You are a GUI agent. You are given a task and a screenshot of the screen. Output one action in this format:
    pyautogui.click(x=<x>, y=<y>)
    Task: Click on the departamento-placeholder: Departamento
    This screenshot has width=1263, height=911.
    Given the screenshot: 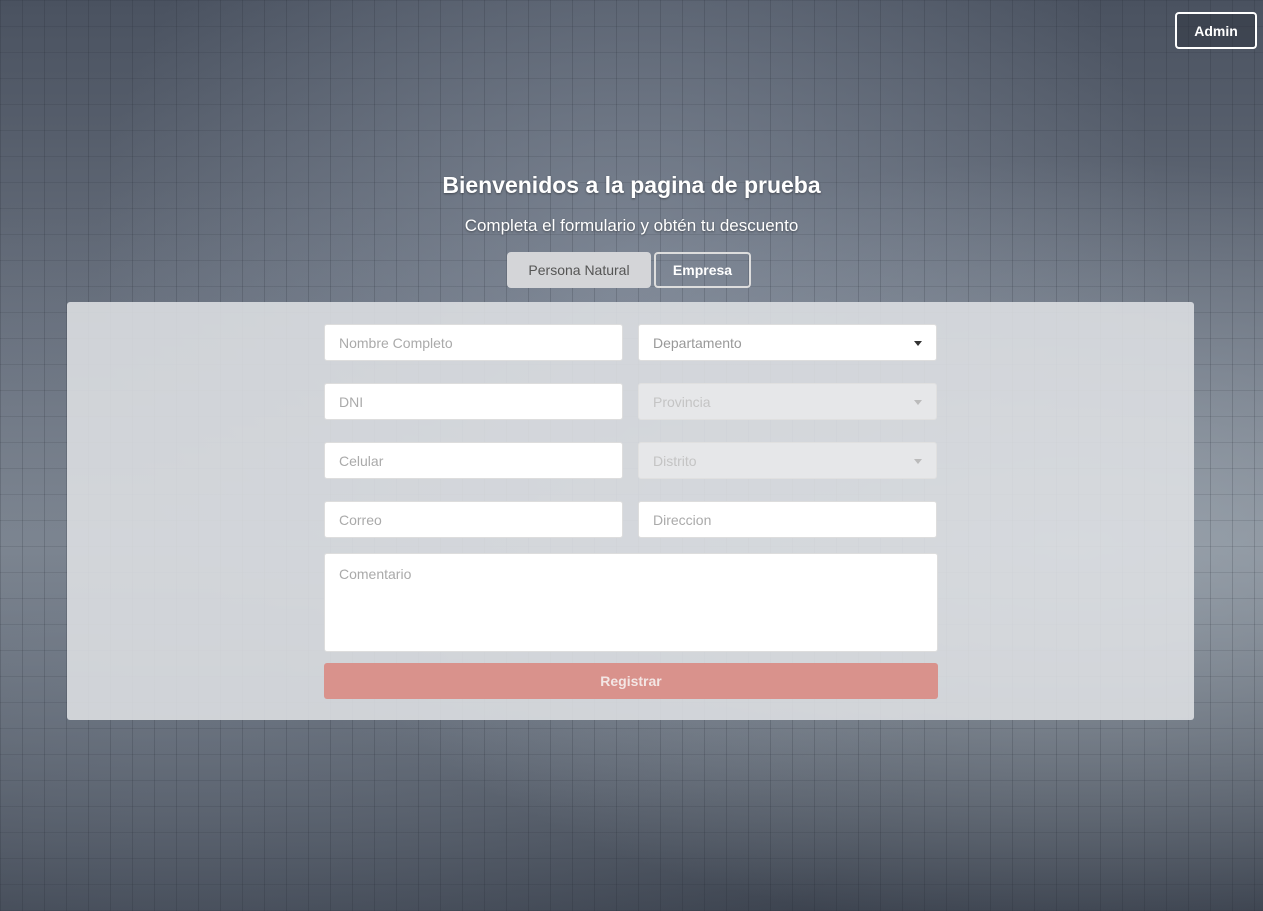 What is the action you would take?
    pyautogui.click(x=697, y=342)
    